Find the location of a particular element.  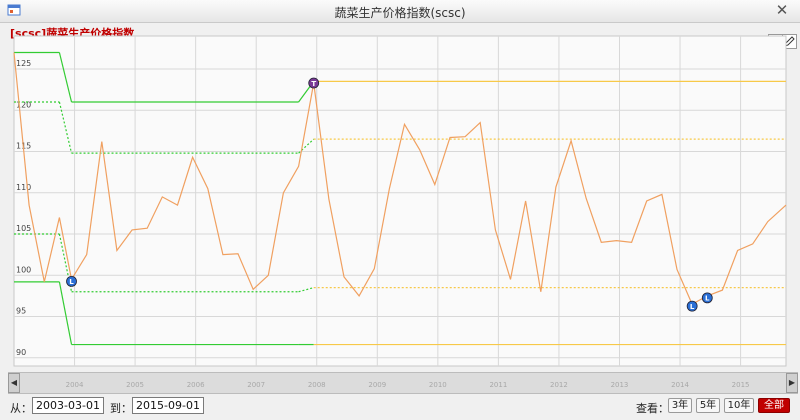

scrollbar-tick-label: 2011 is located at coordinates (498, 385).